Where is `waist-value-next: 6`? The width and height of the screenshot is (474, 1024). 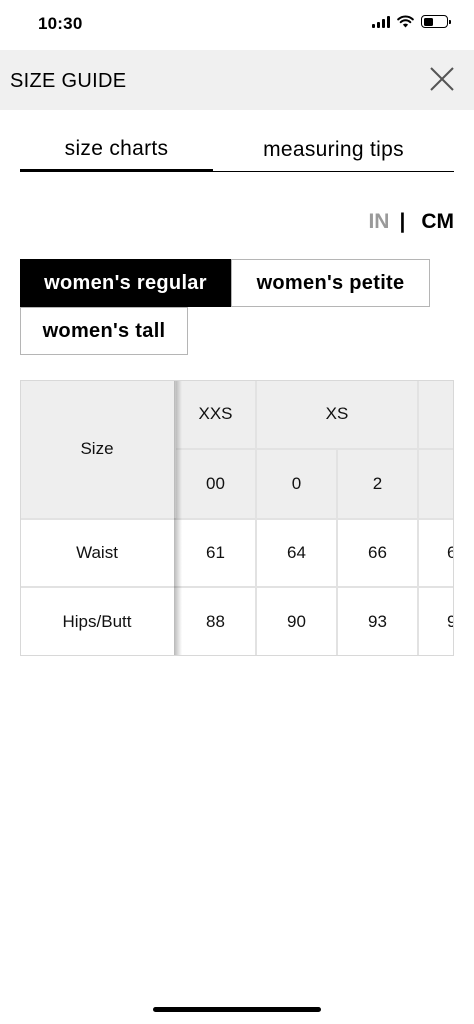
waist-value-next: 6 is located at coordinates (436, 553).